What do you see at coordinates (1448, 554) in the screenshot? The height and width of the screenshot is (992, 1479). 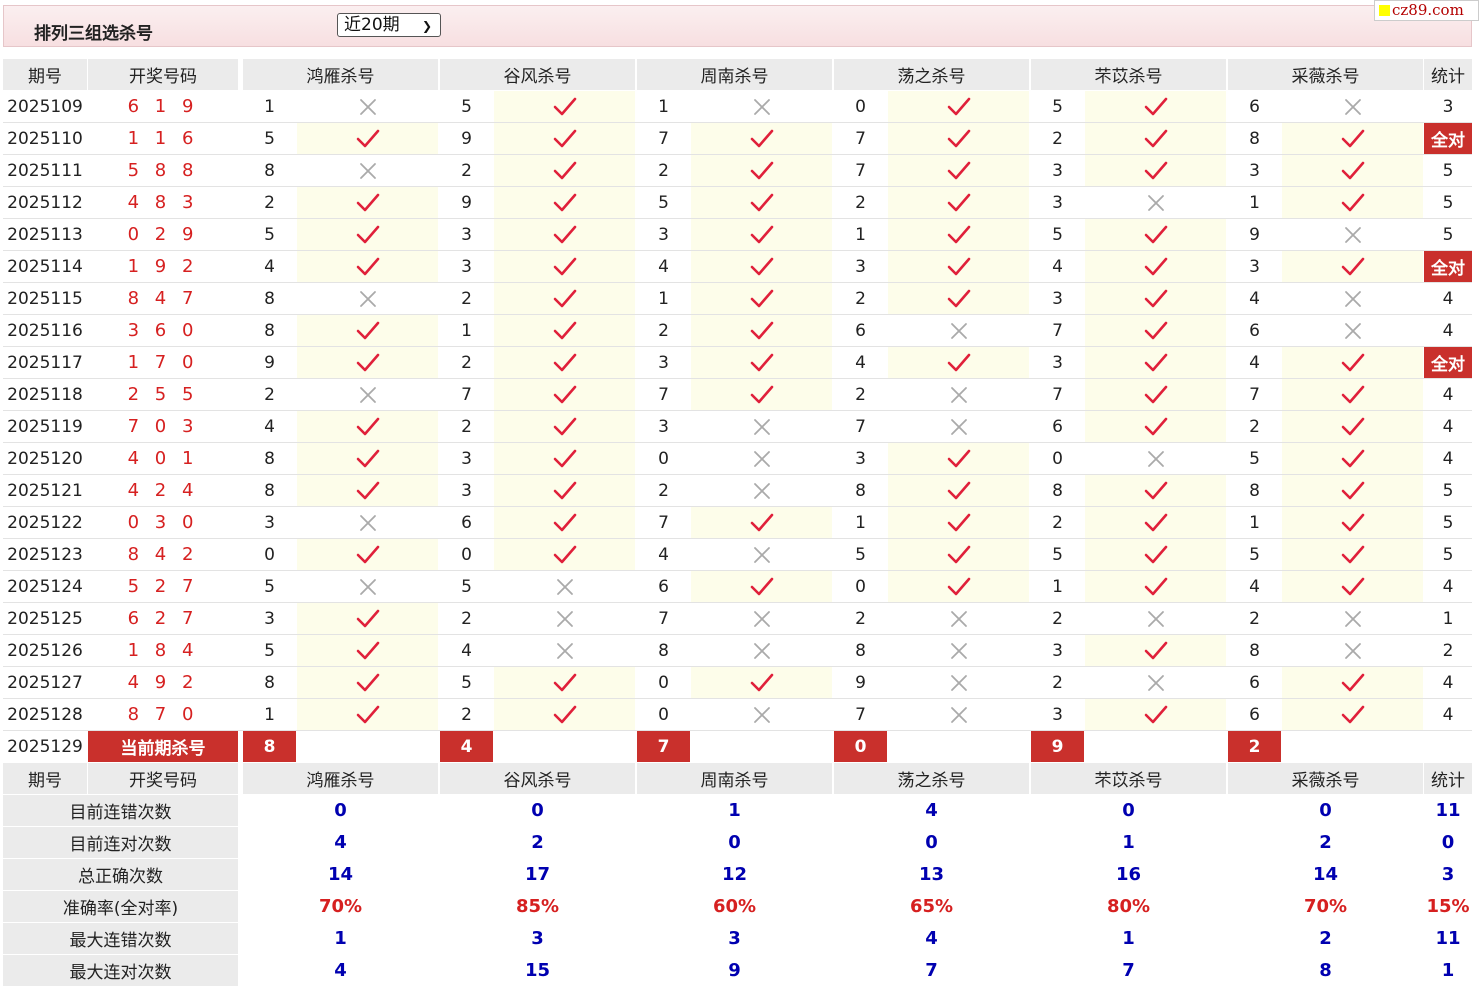 I see `hit-count: 5` at bounding box center [1448, 554].